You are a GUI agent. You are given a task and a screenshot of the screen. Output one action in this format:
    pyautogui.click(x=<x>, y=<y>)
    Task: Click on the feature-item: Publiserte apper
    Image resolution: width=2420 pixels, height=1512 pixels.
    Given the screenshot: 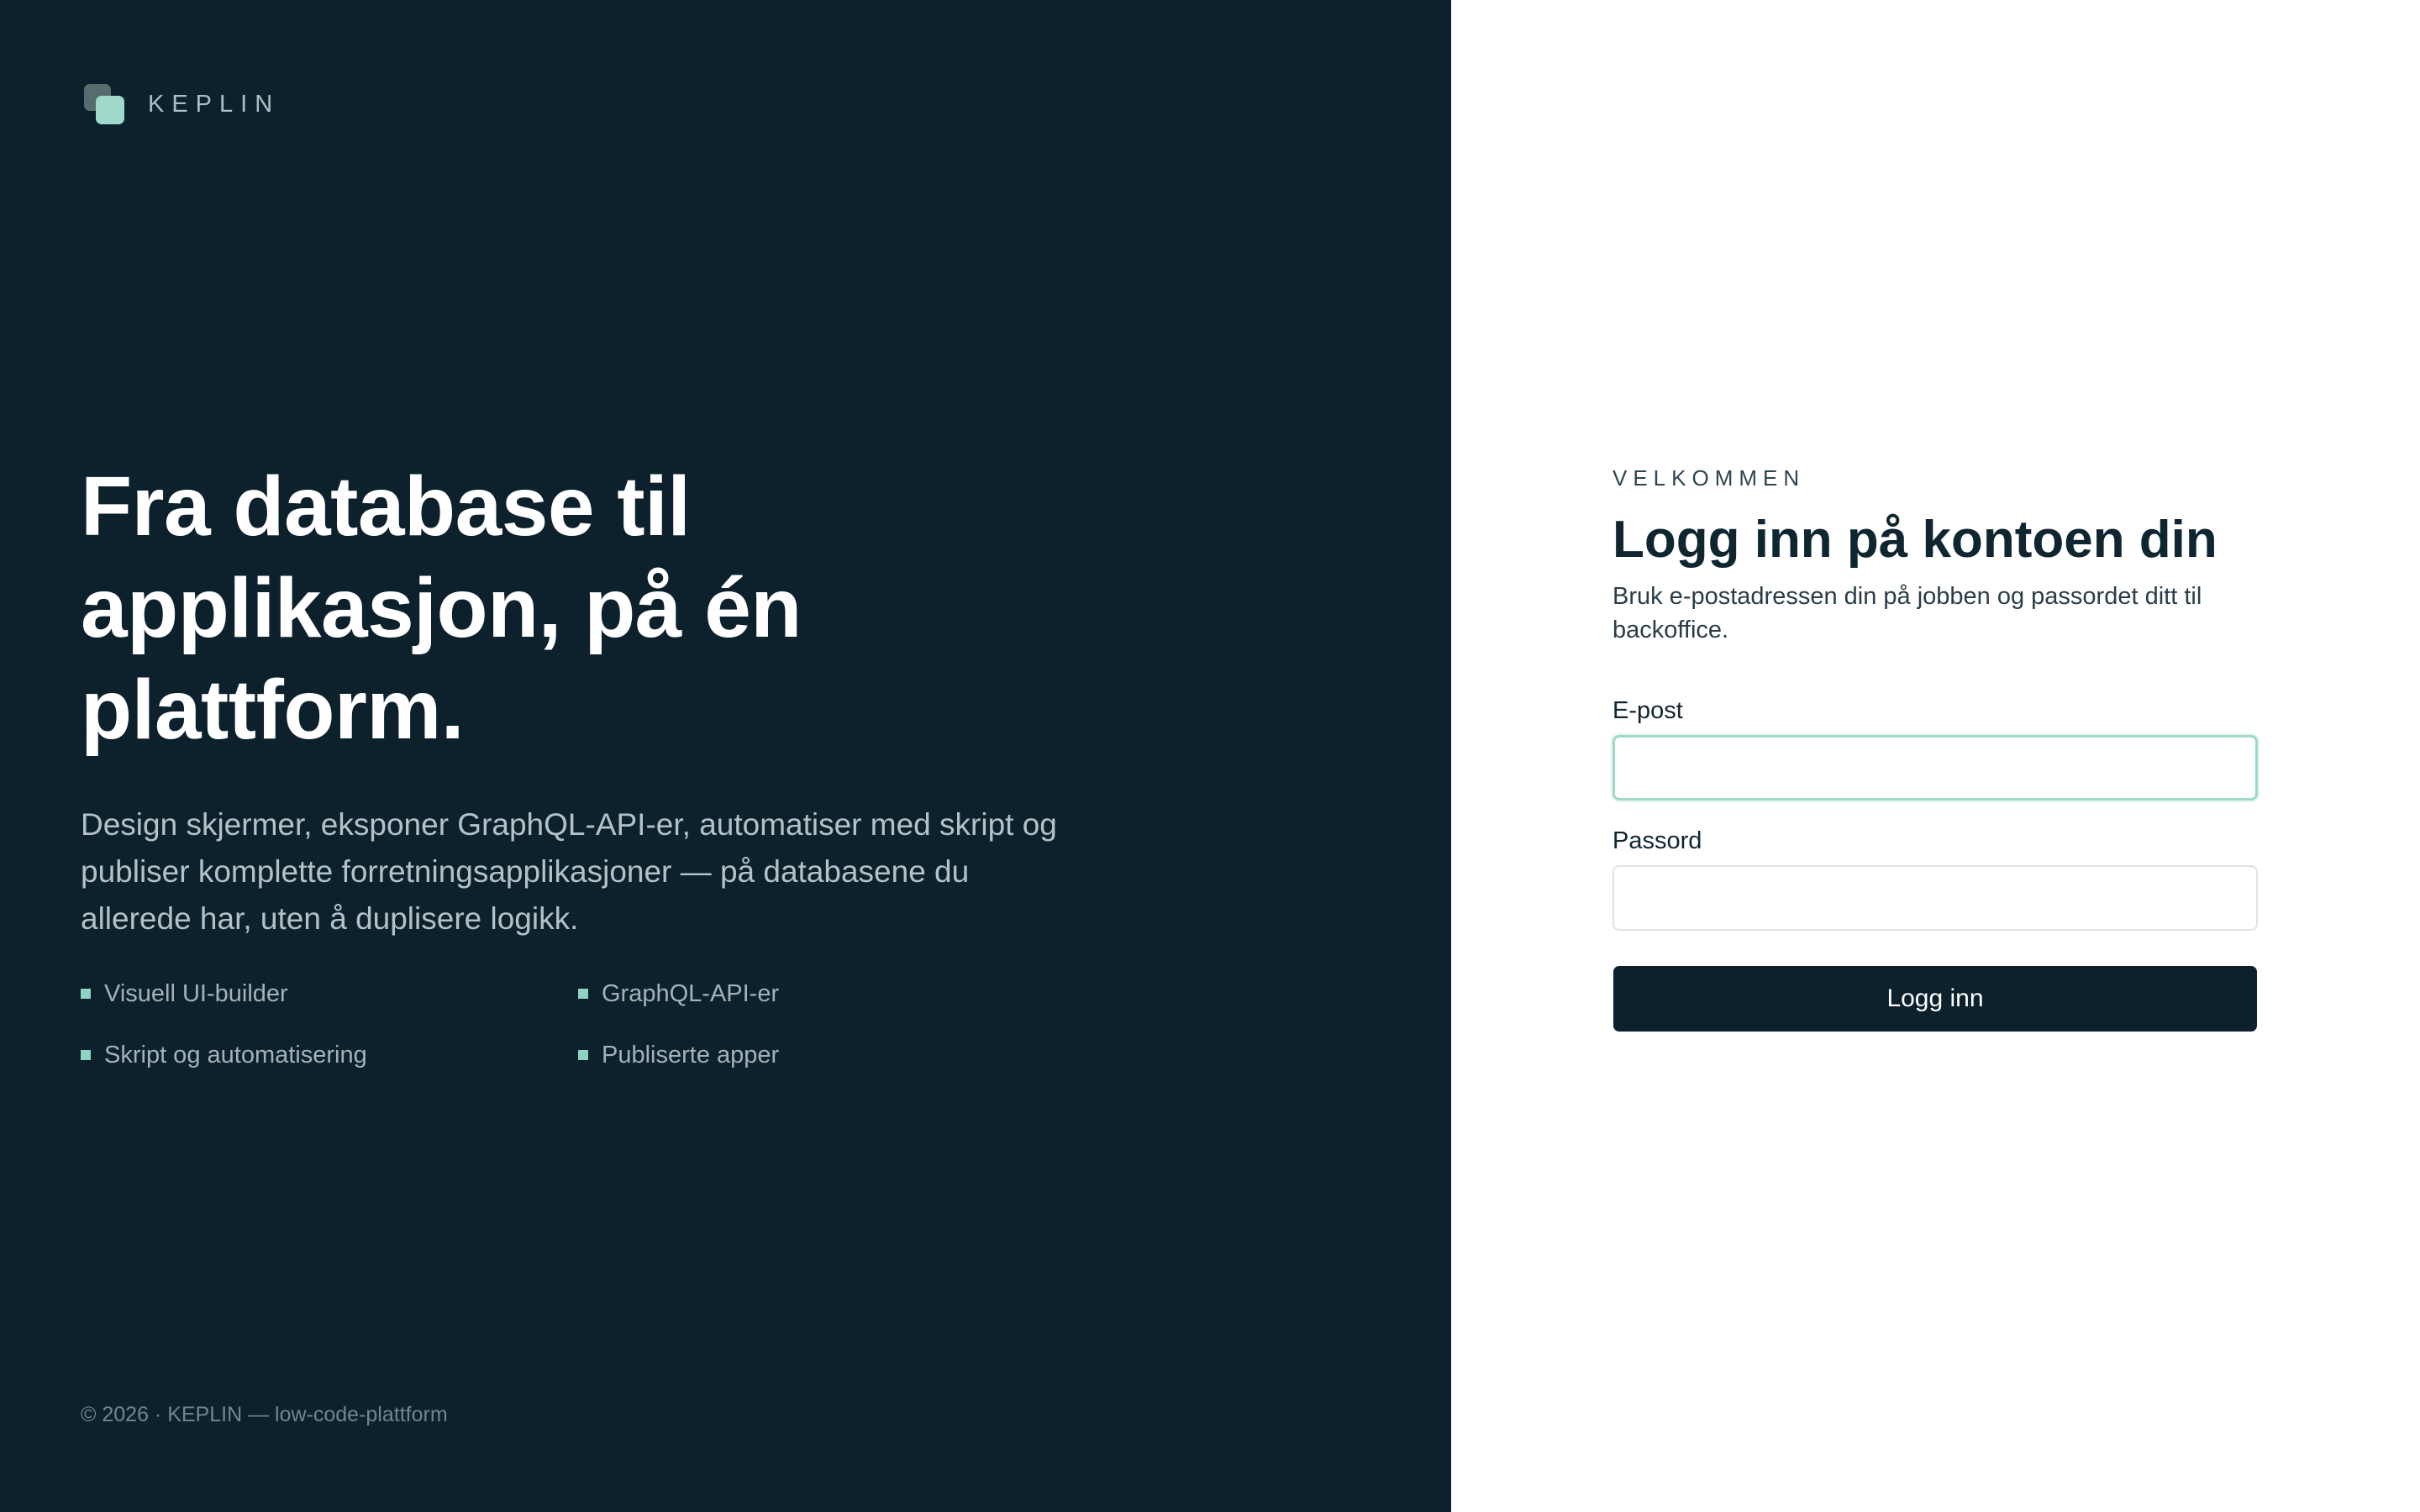 What is the action you would take?
    pyautogui.click(x=746, y=1055)
    